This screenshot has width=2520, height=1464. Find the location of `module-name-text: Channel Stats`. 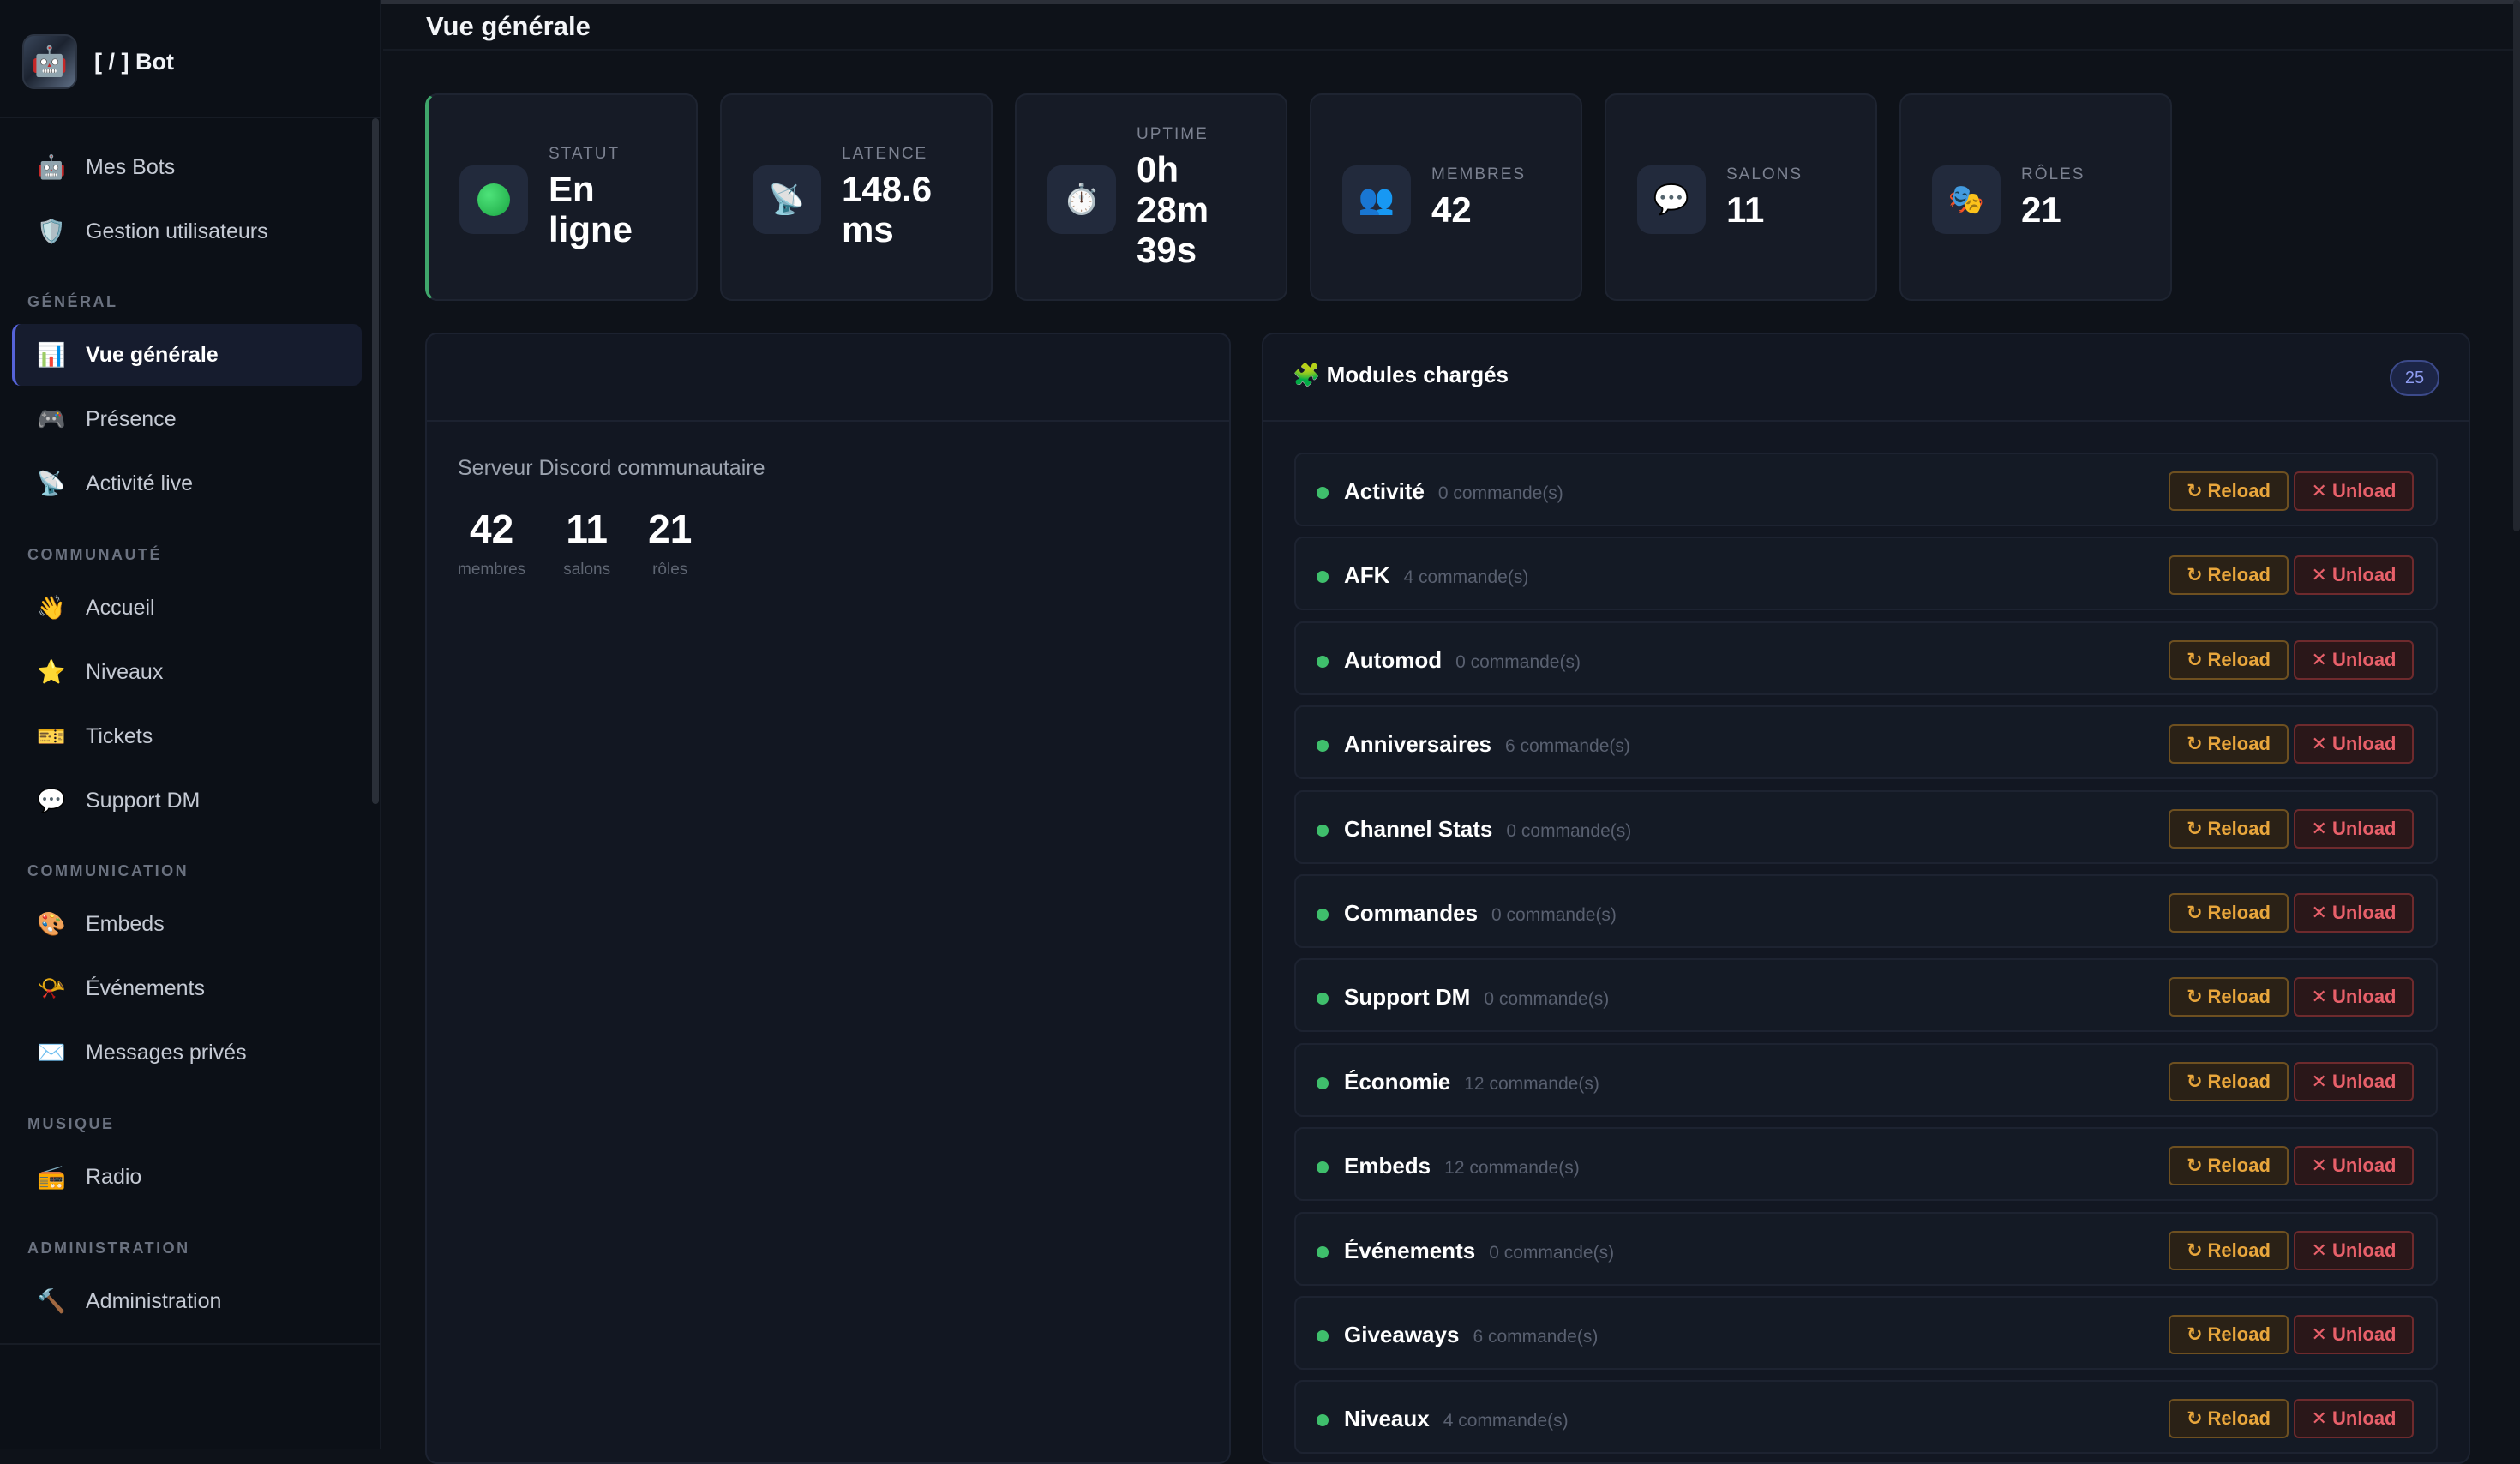

module-name-text: Channel Stats is located at coordinates (1418, 828).